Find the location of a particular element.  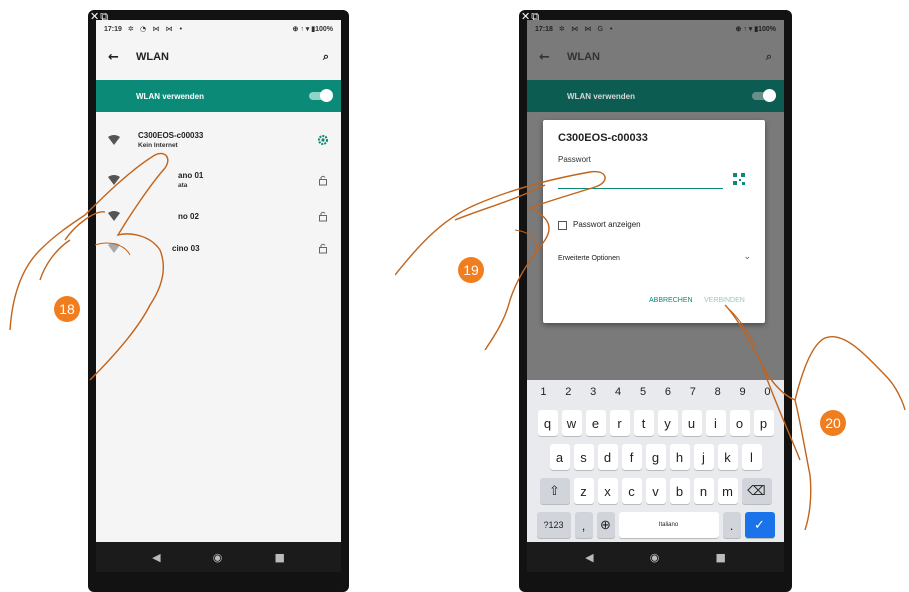

network-name: cino 03 is located at coordinates (186, 248).